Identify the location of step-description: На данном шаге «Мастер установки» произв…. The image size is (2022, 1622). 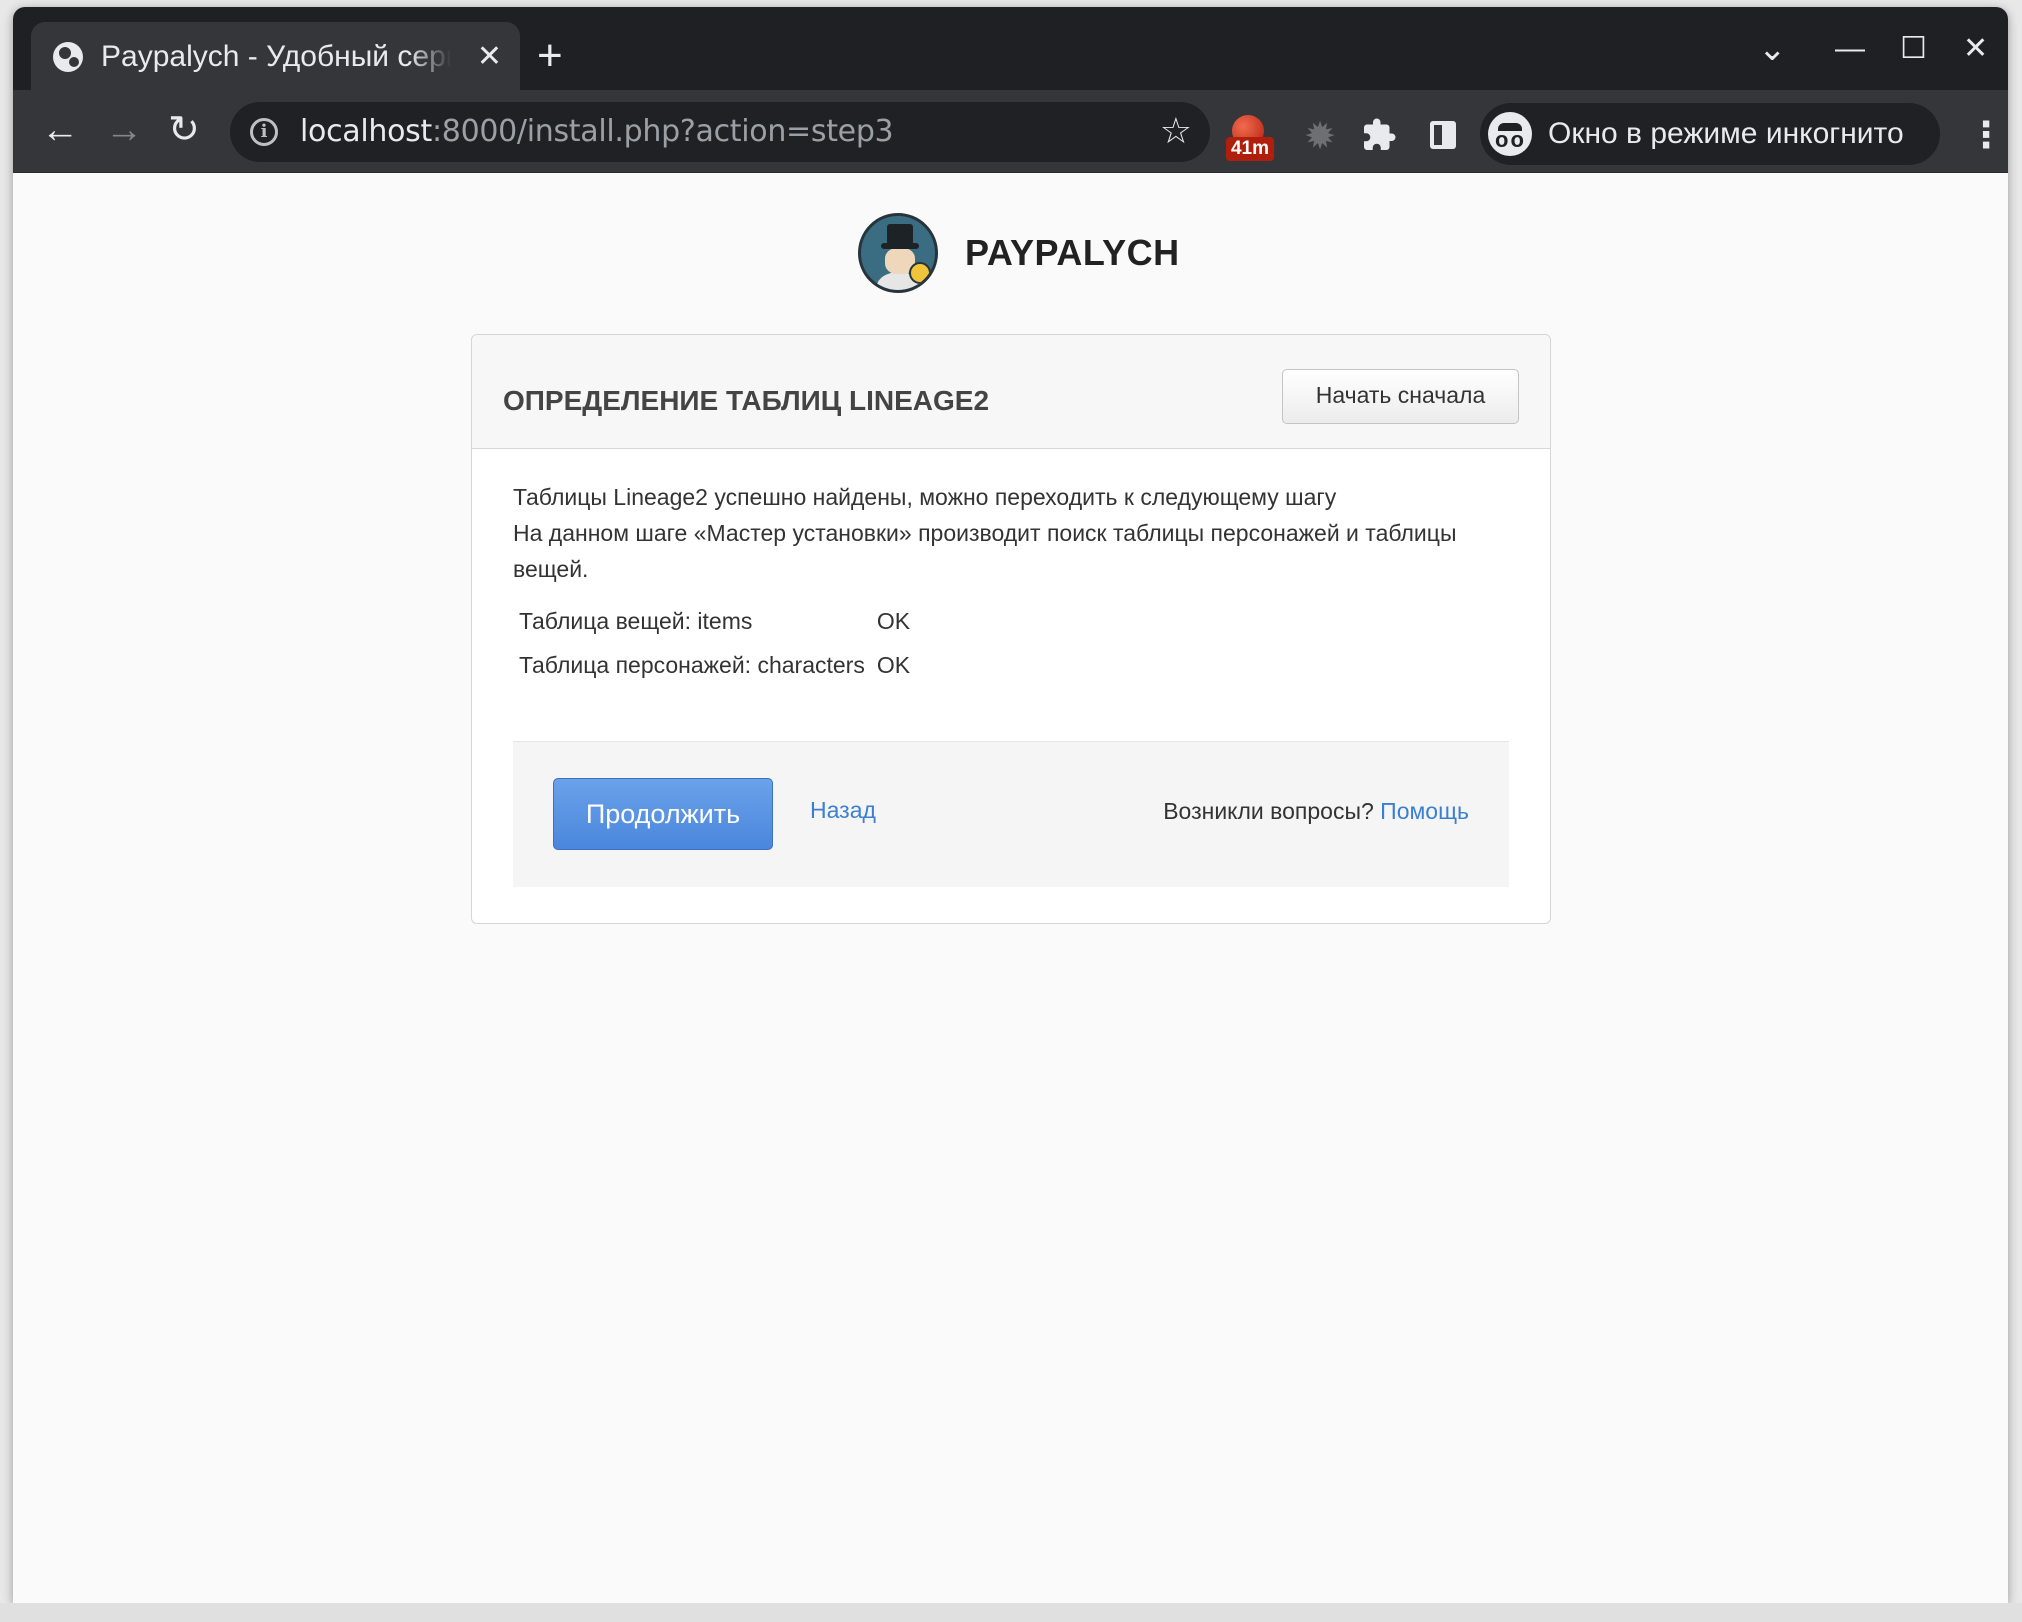
(985, 551).